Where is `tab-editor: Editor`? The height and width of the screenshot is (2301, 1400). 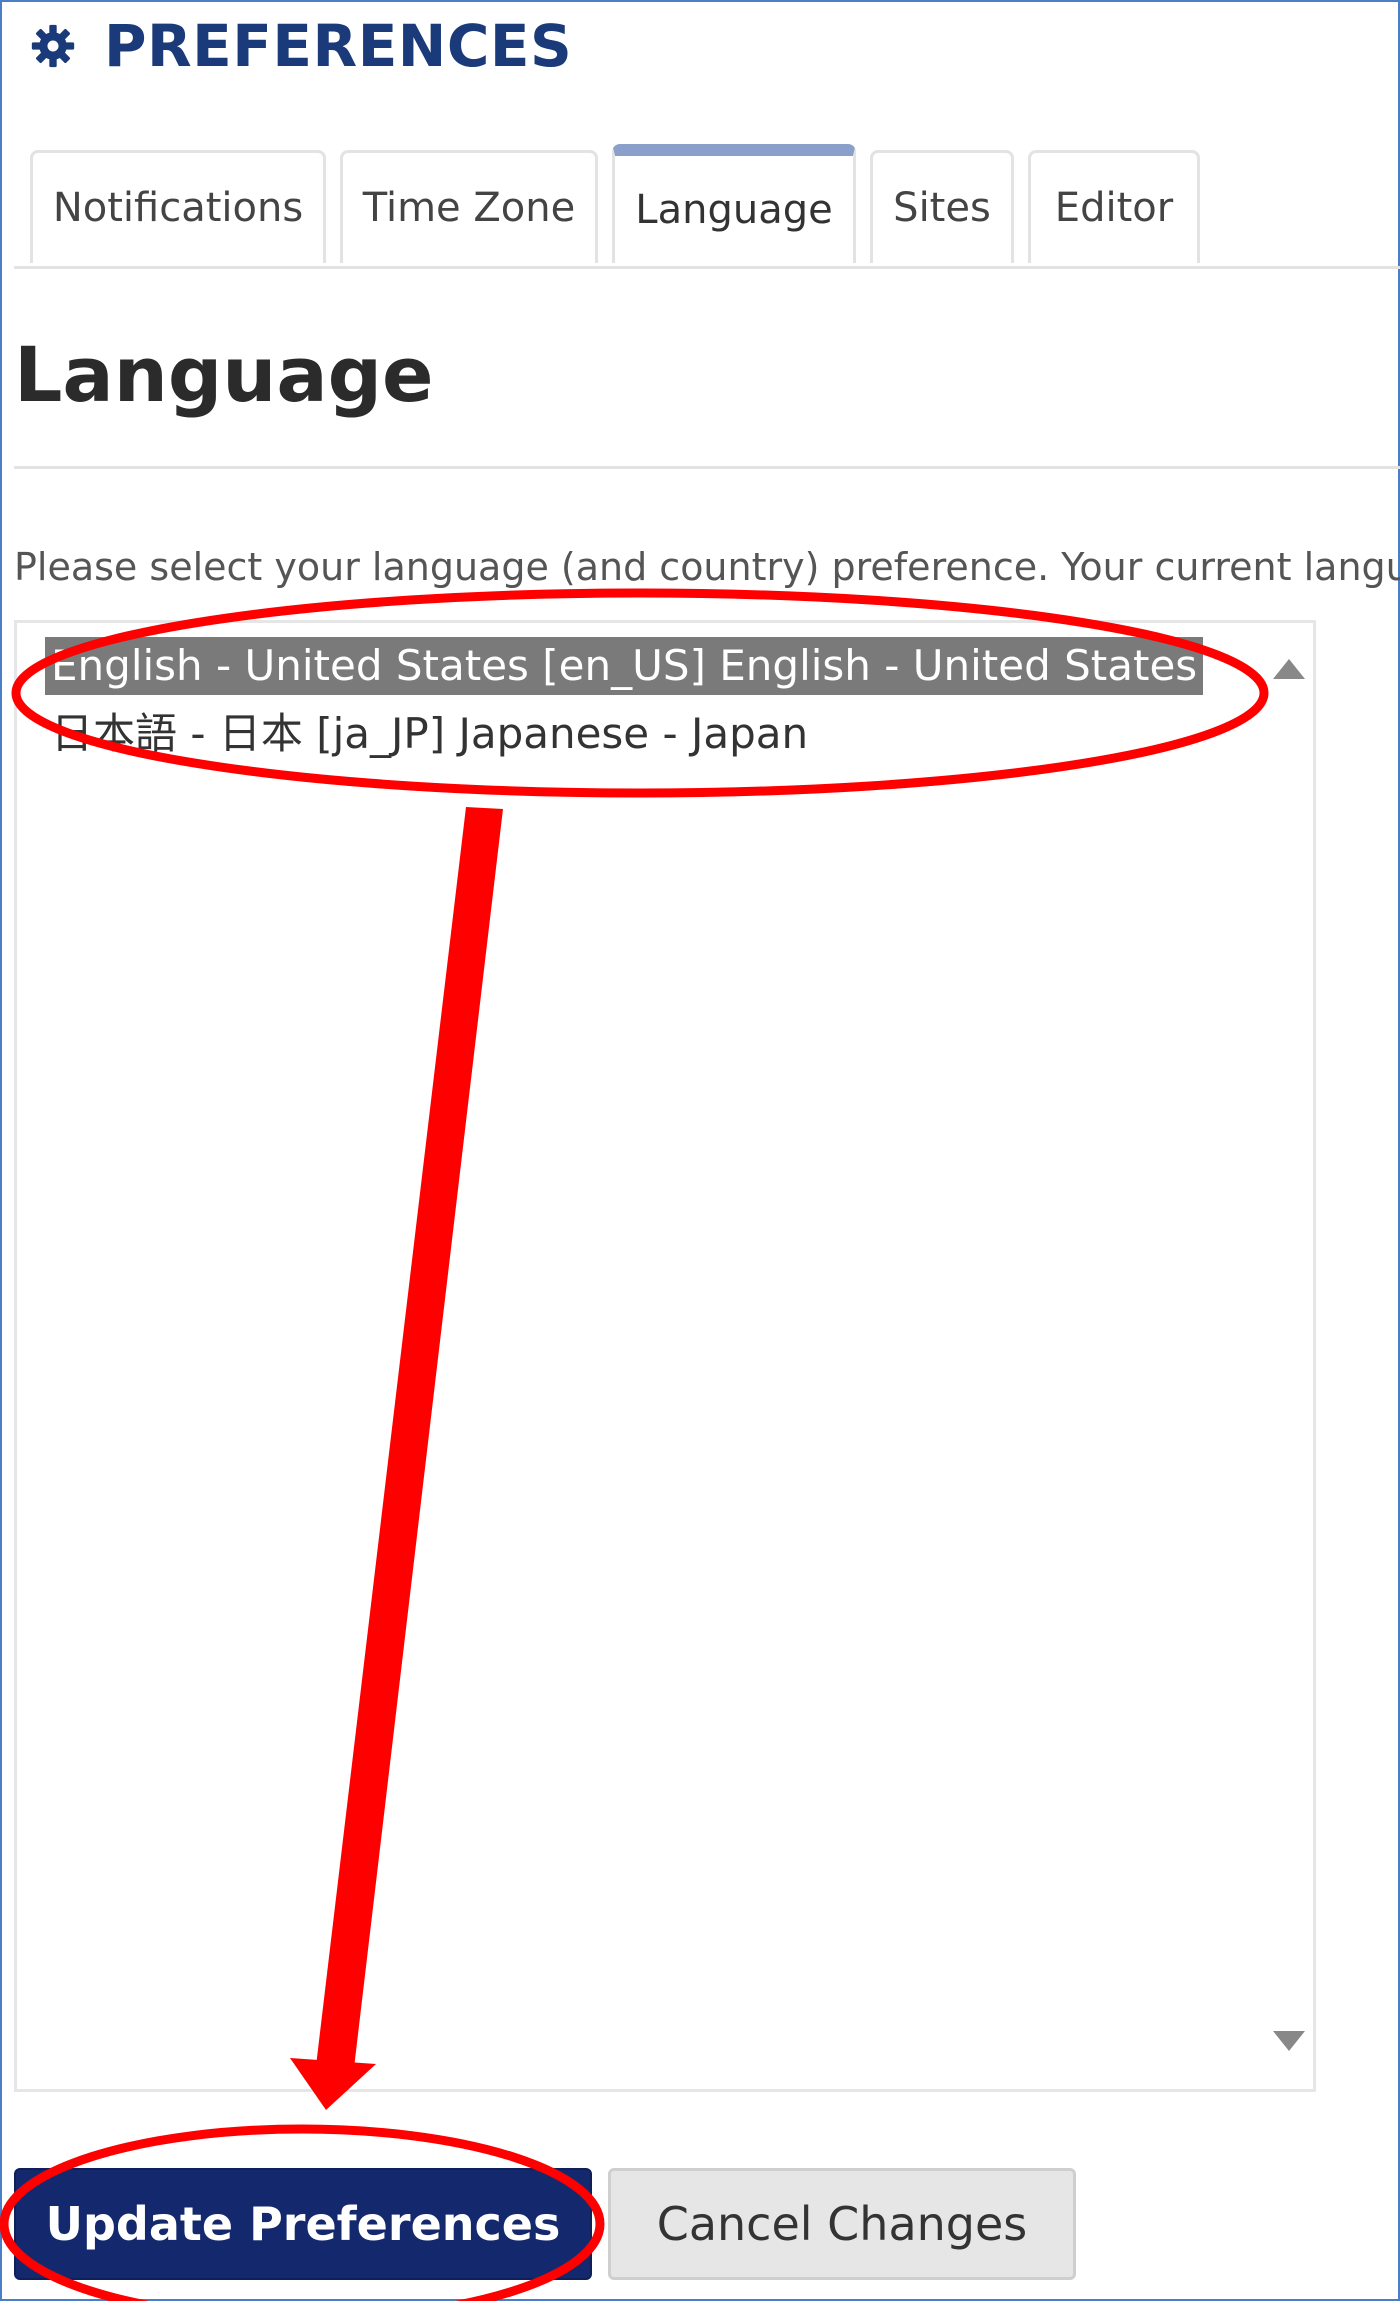 tab-editor: Editor is located at coordinates (1114, 206).